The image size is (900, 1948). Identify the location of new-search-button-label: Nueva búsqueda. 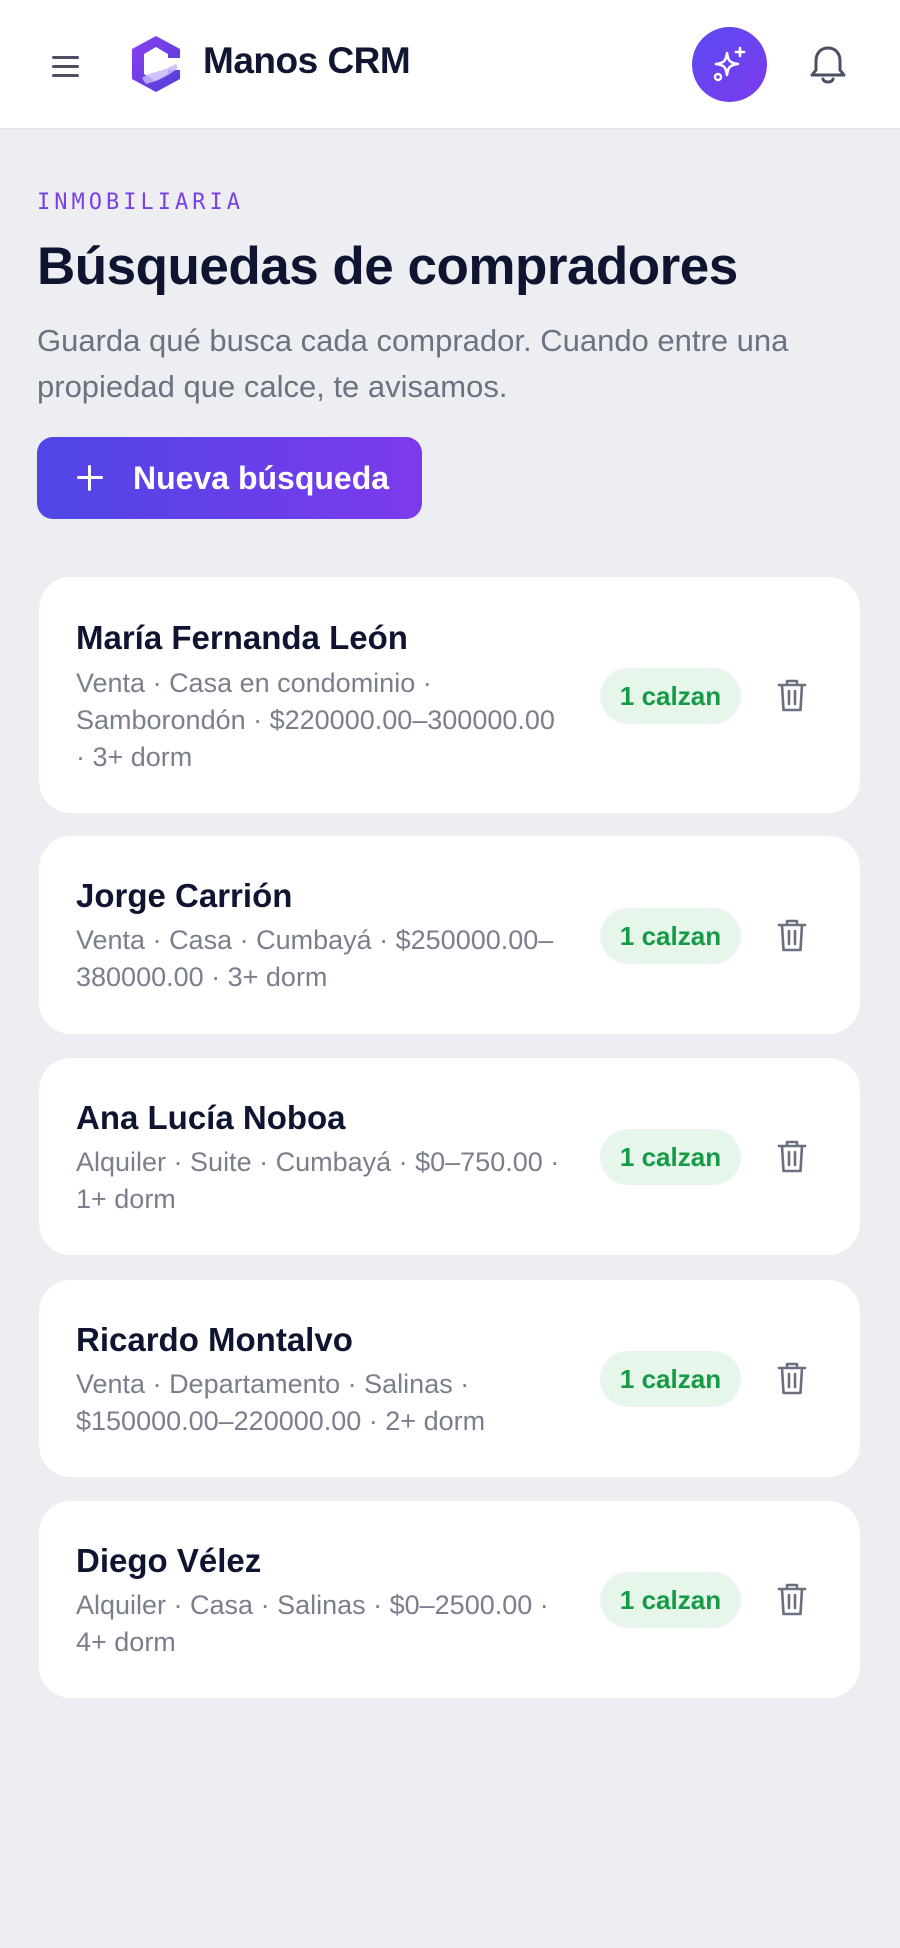
(261, 477).